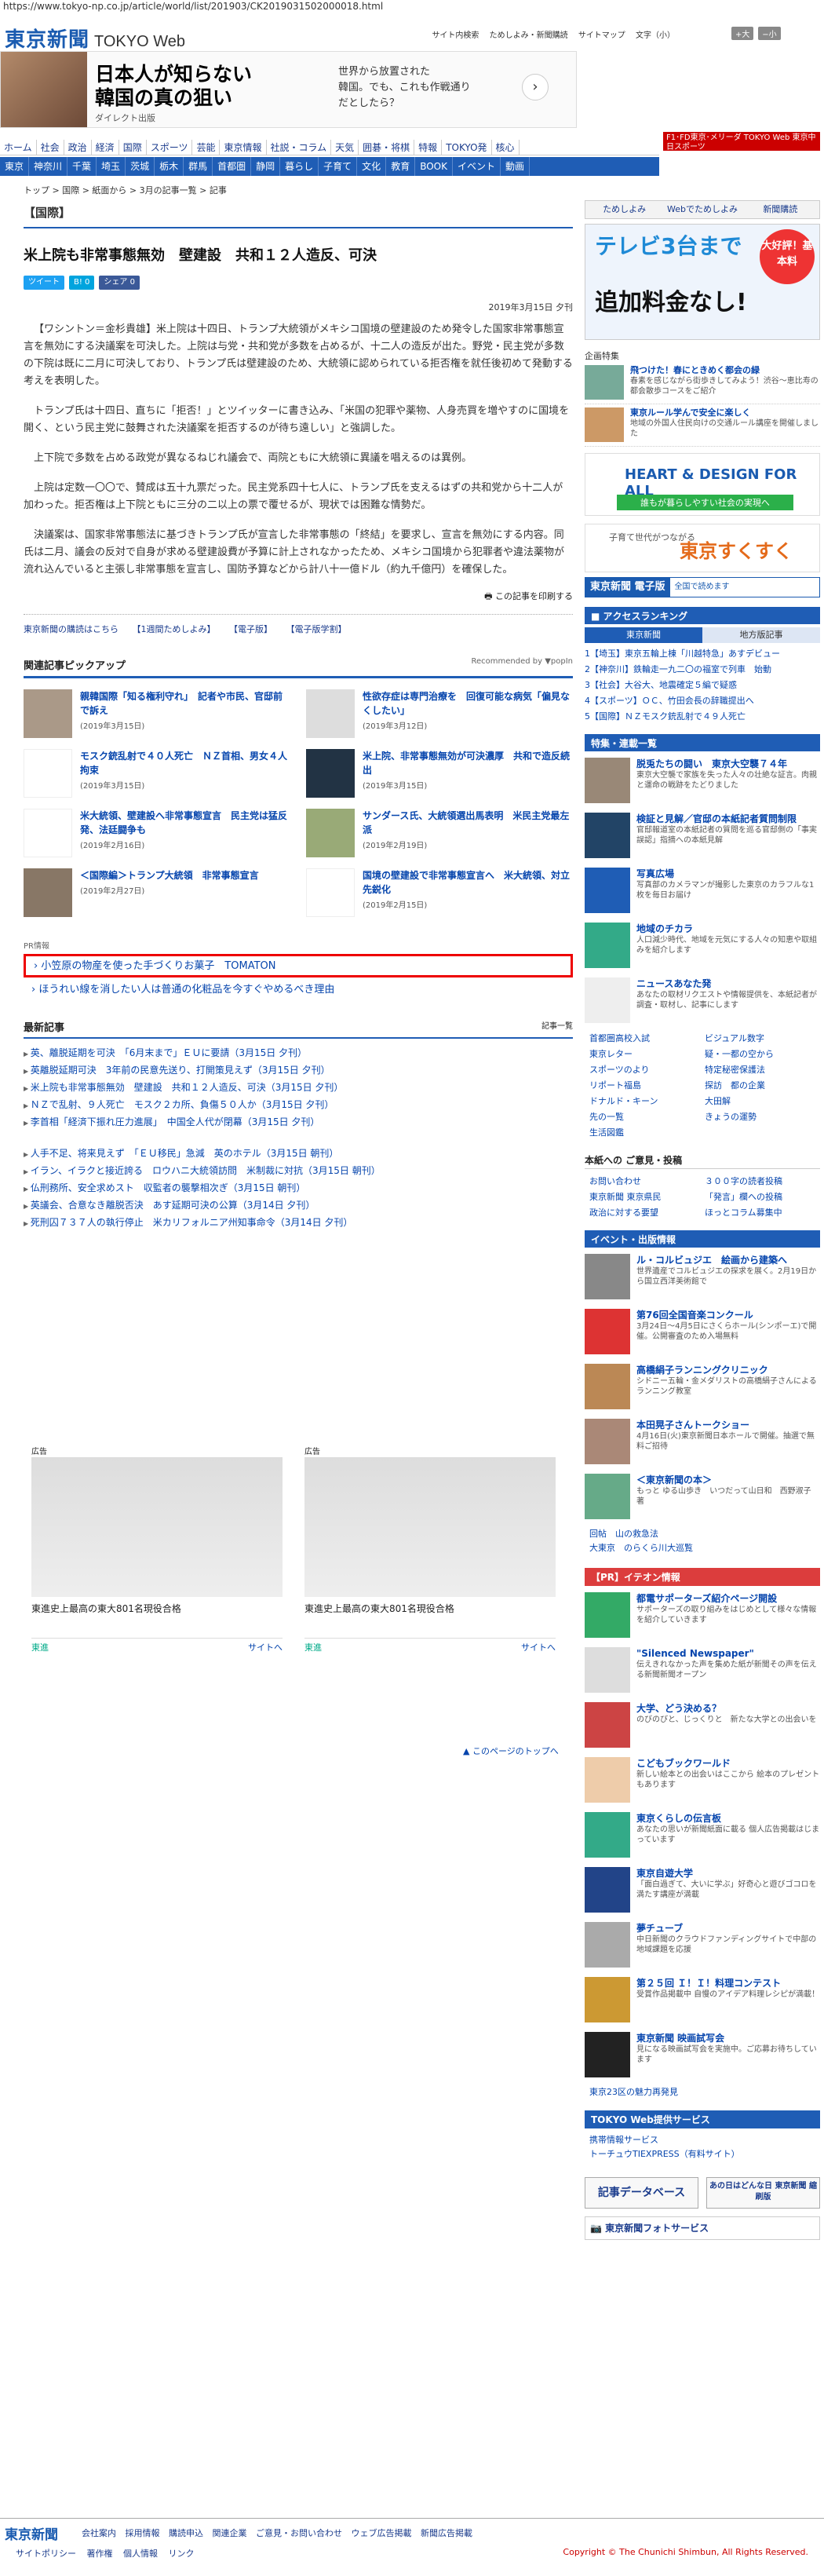 The height and width of the screenshot is (2576, 824). I want to click on article-database-button: 記事データベース, so click(641, 2193).